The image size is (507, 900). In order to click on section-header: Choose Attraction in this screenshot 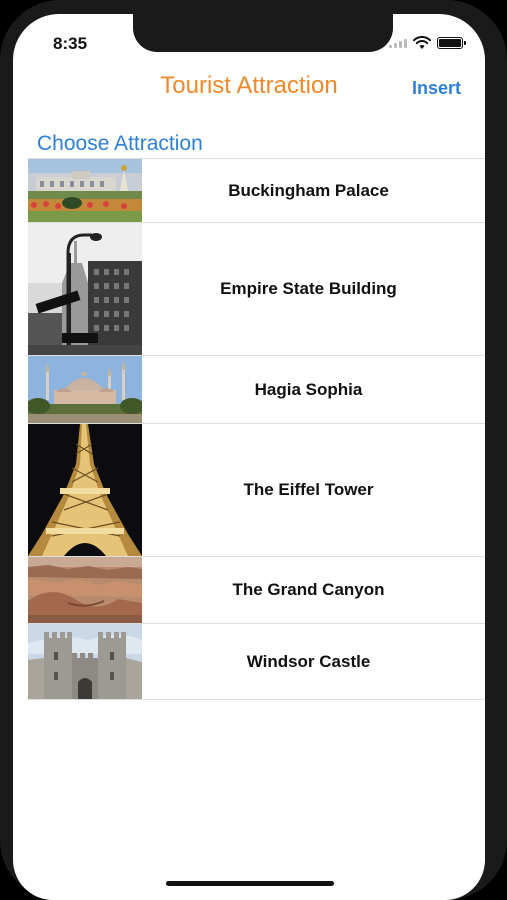, I will do `click(120, 143)`.